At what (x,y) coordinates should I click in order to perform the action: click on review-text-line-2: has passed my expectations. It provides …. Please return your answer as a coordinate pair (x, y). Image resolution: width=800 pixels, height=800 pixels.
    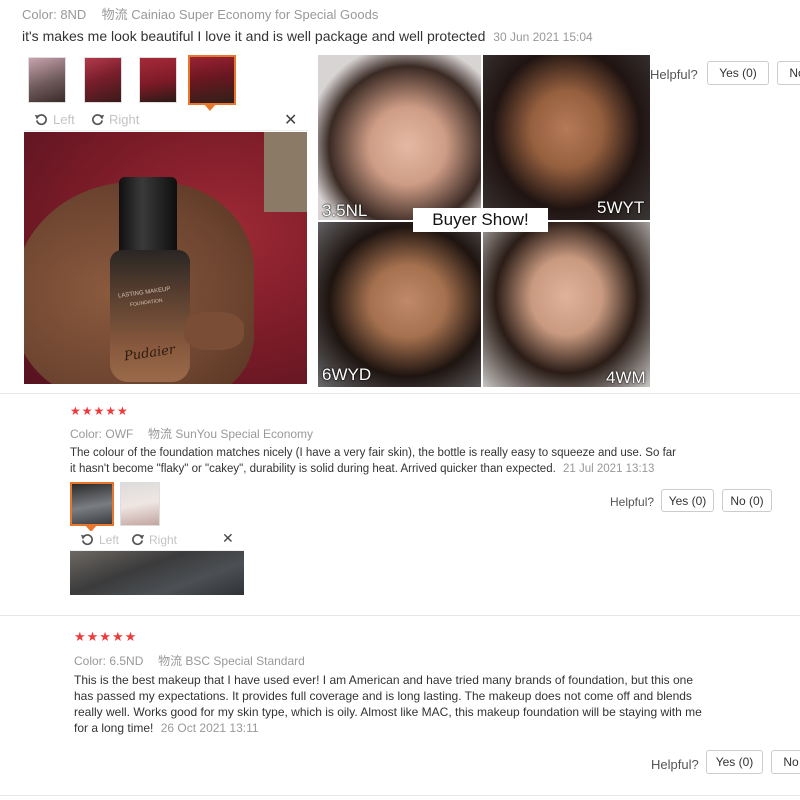
    Looking at the image, I should click on (383, 696).